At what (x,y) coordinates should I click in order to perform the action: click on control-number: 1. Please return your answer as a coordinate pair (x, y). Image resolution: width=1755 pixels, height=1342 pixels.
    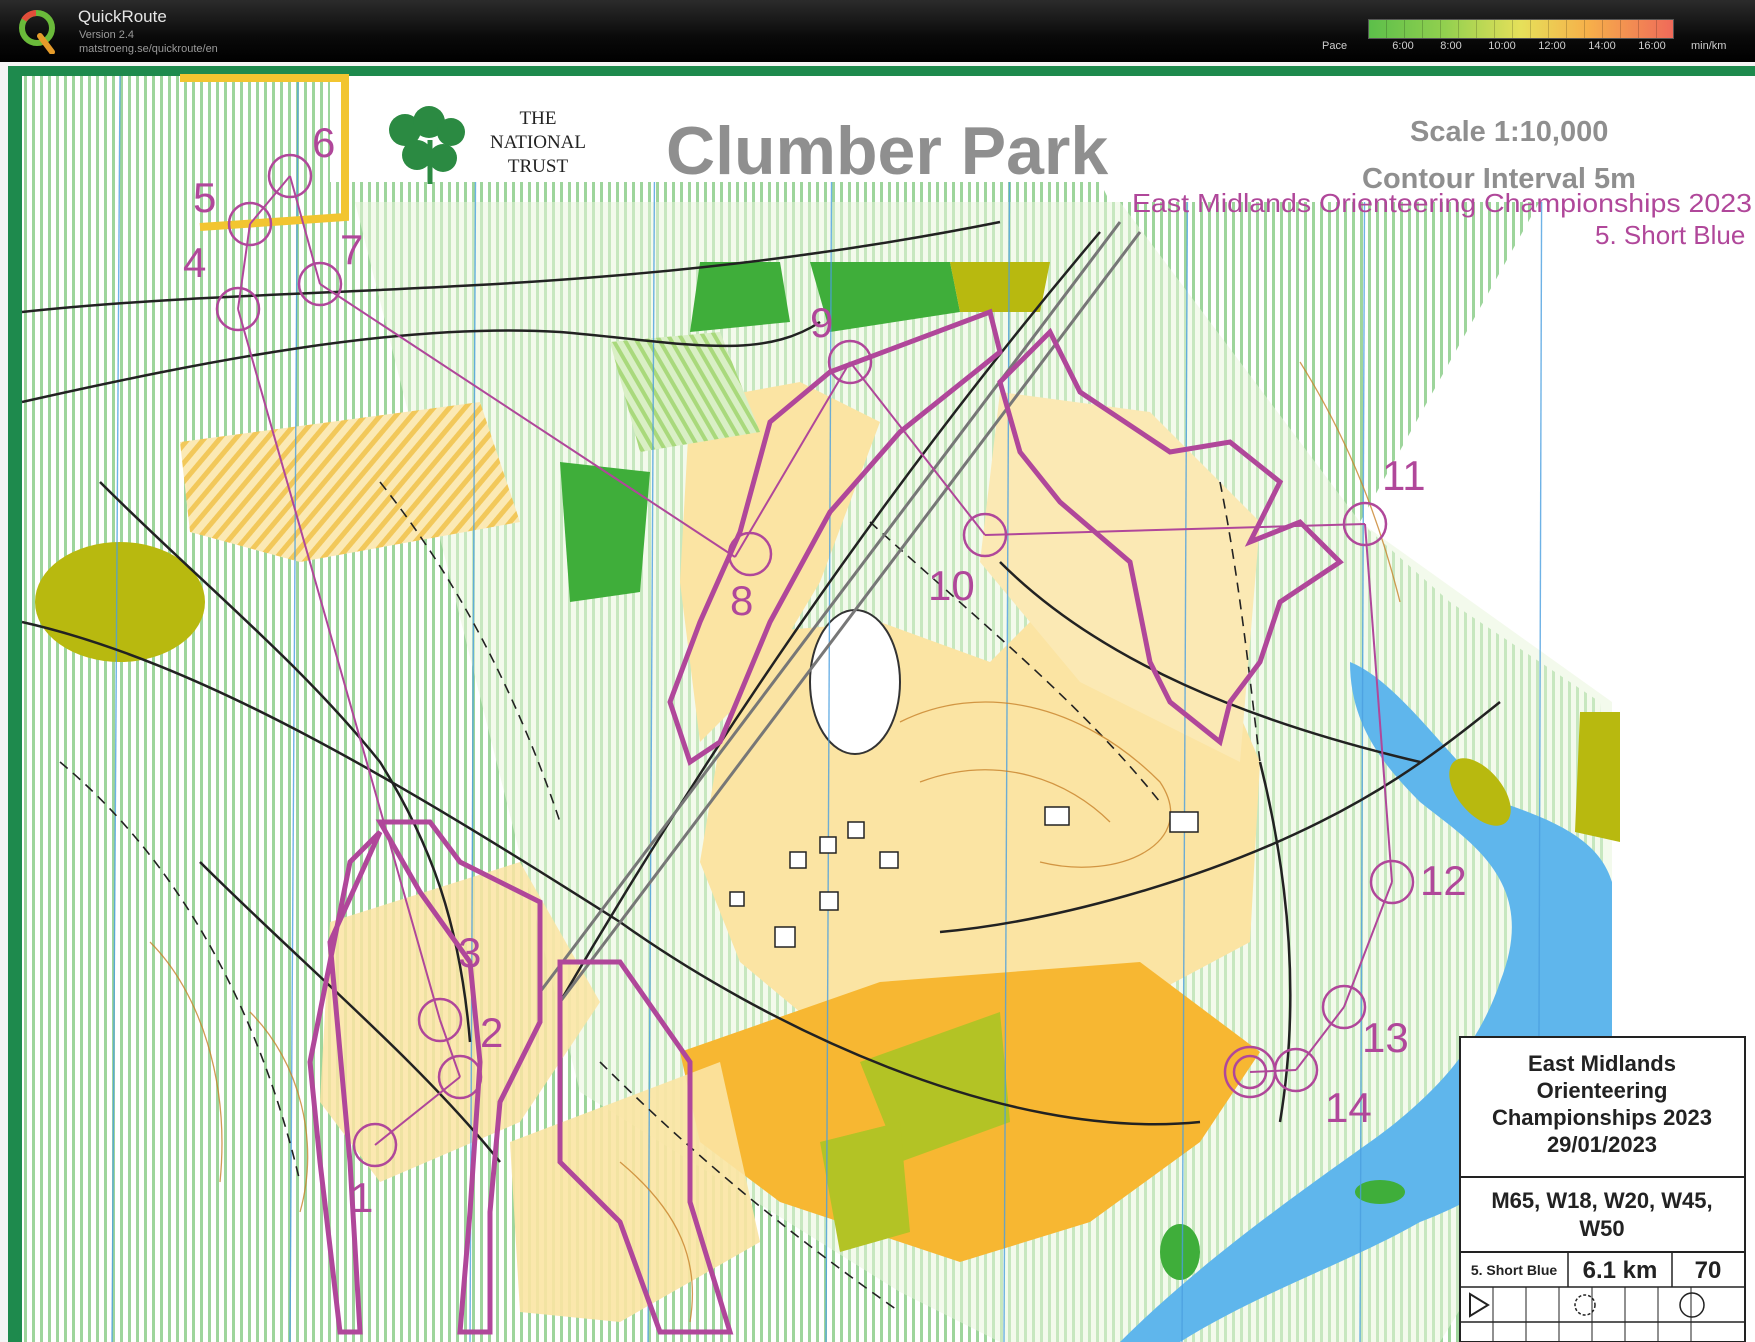
    Looking at the image, I should click on (361, 1197).